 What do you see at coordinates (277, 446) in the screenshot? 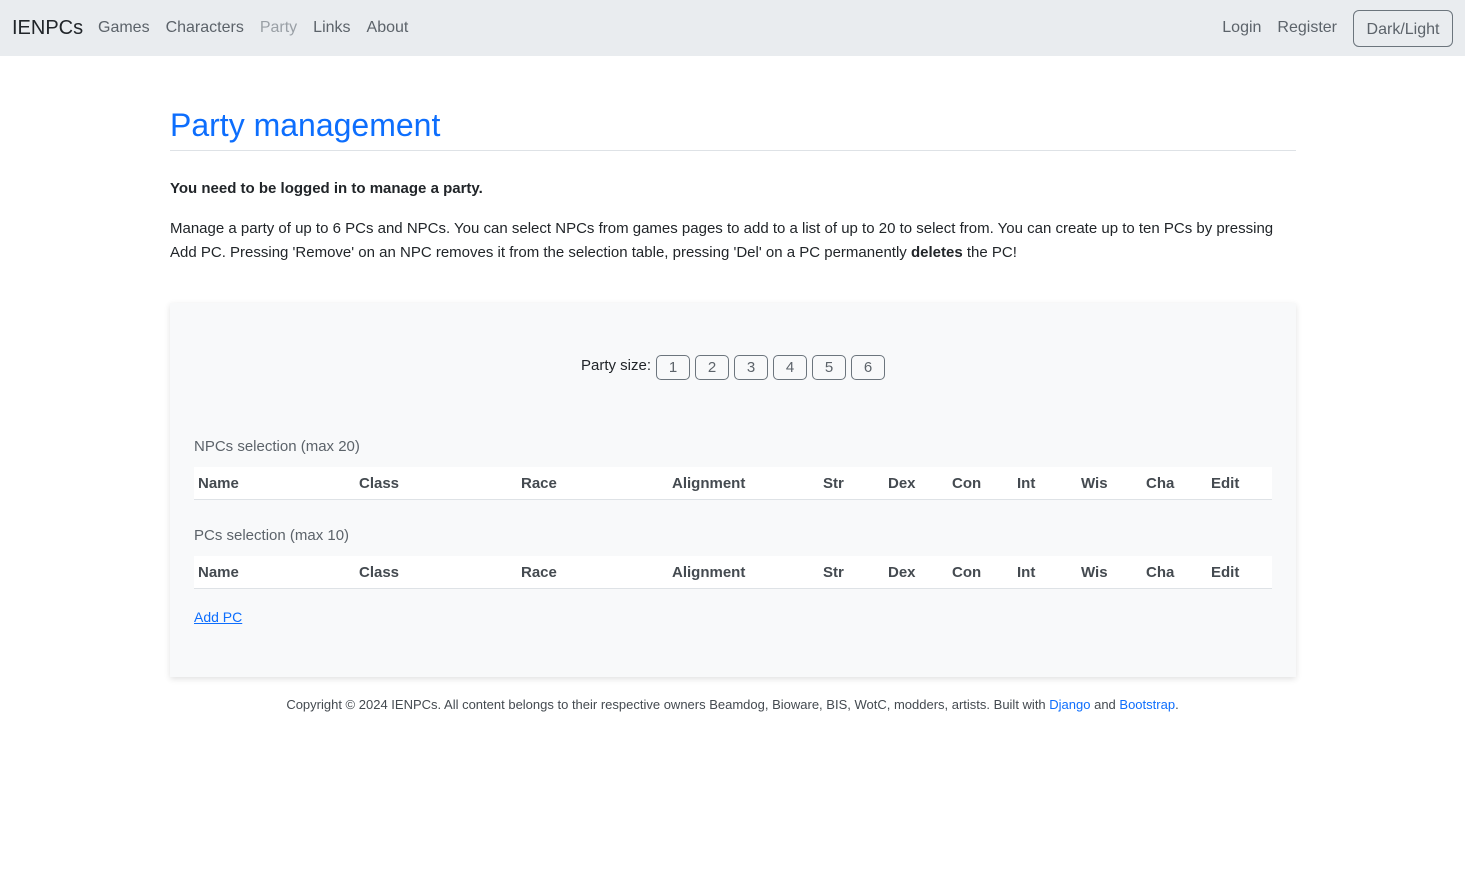
I see `npc-selection-title: NPCs selection (max 20)` at bounding box center [277, 446].